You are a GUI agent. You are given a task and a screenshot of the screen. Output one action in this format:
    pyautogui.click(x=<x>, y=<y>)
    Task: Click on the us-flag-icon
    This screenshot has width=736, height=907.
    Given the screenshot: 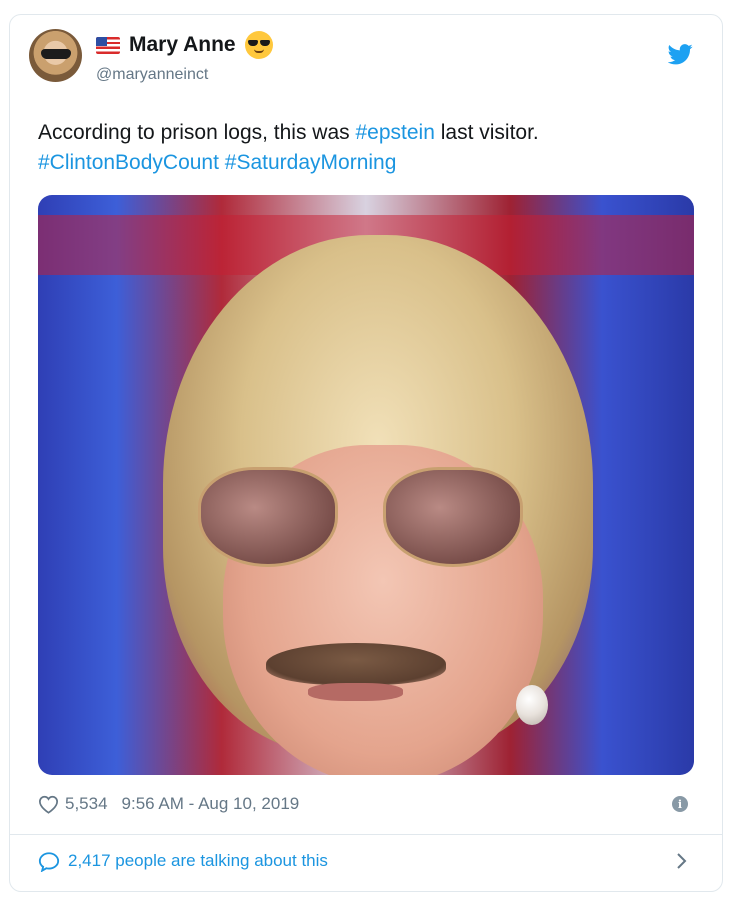 What is the action you would take?
    pyautogui.click(x=108, y=45)
    